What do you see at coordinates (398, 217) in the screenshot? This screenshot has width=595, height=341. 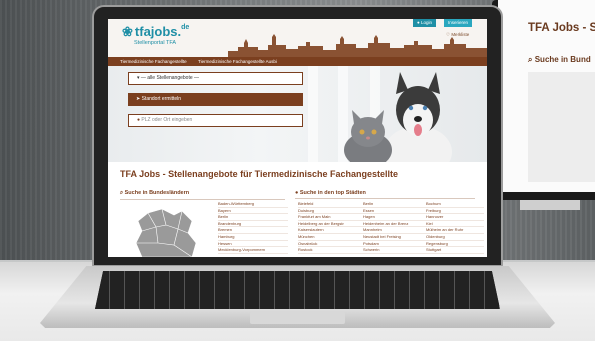 I see `city-link: Hagen` at bounding box center [398, 217].